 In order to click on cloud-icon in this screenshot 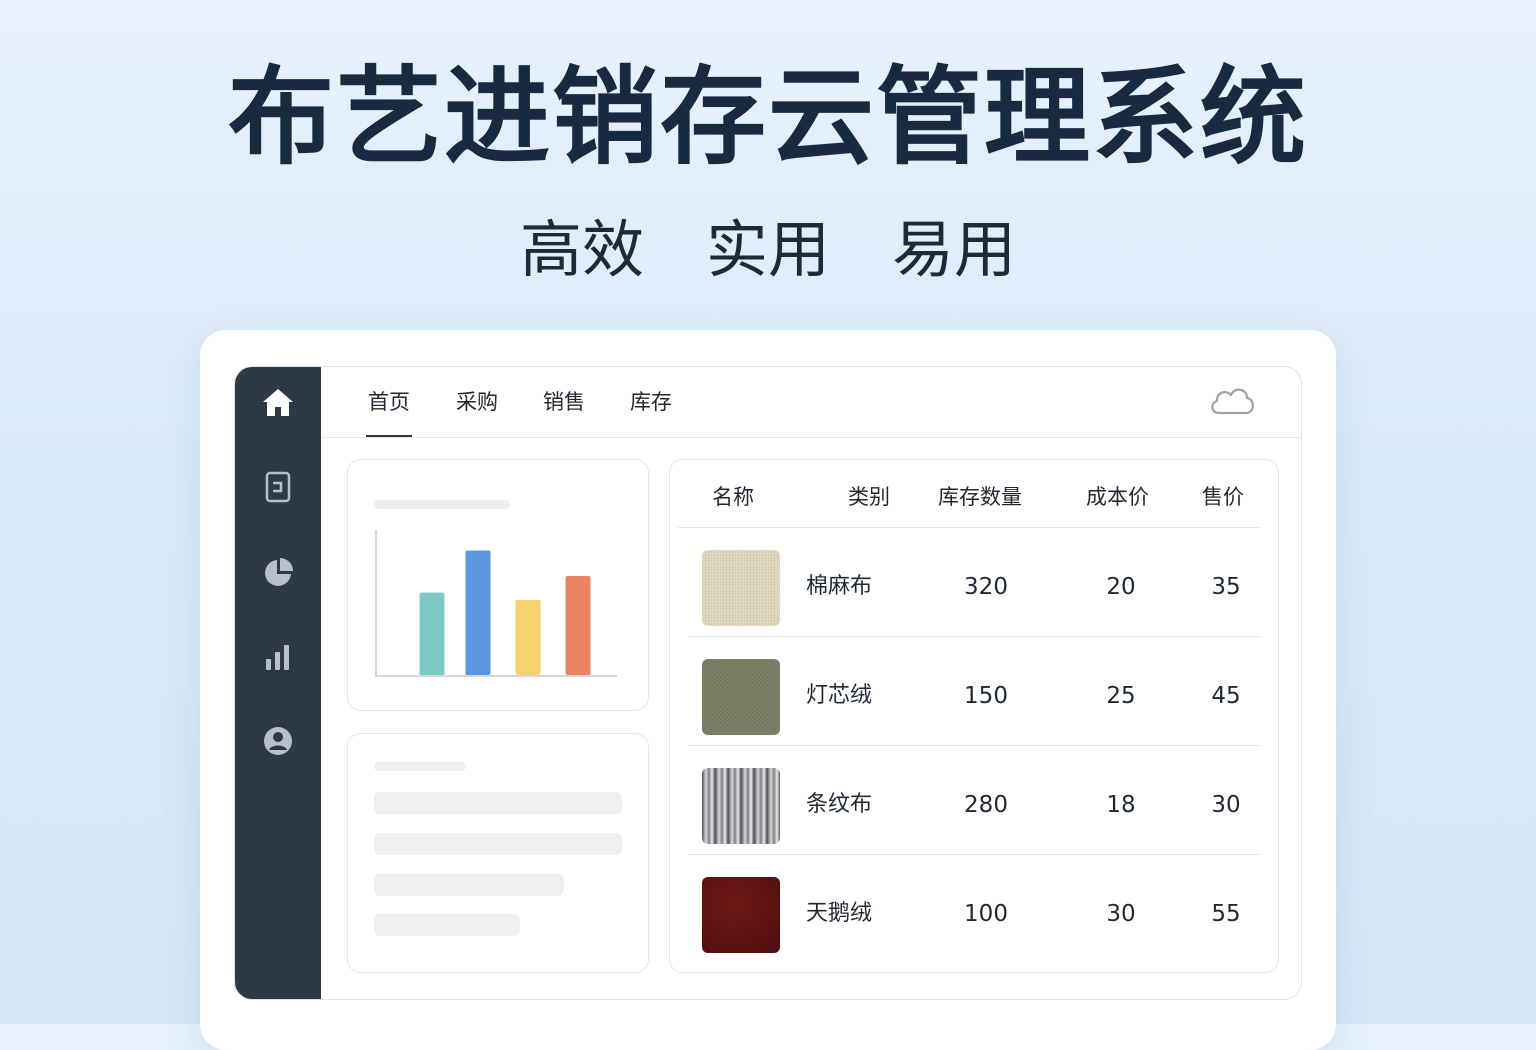, I will do `click(1232, 401)`.